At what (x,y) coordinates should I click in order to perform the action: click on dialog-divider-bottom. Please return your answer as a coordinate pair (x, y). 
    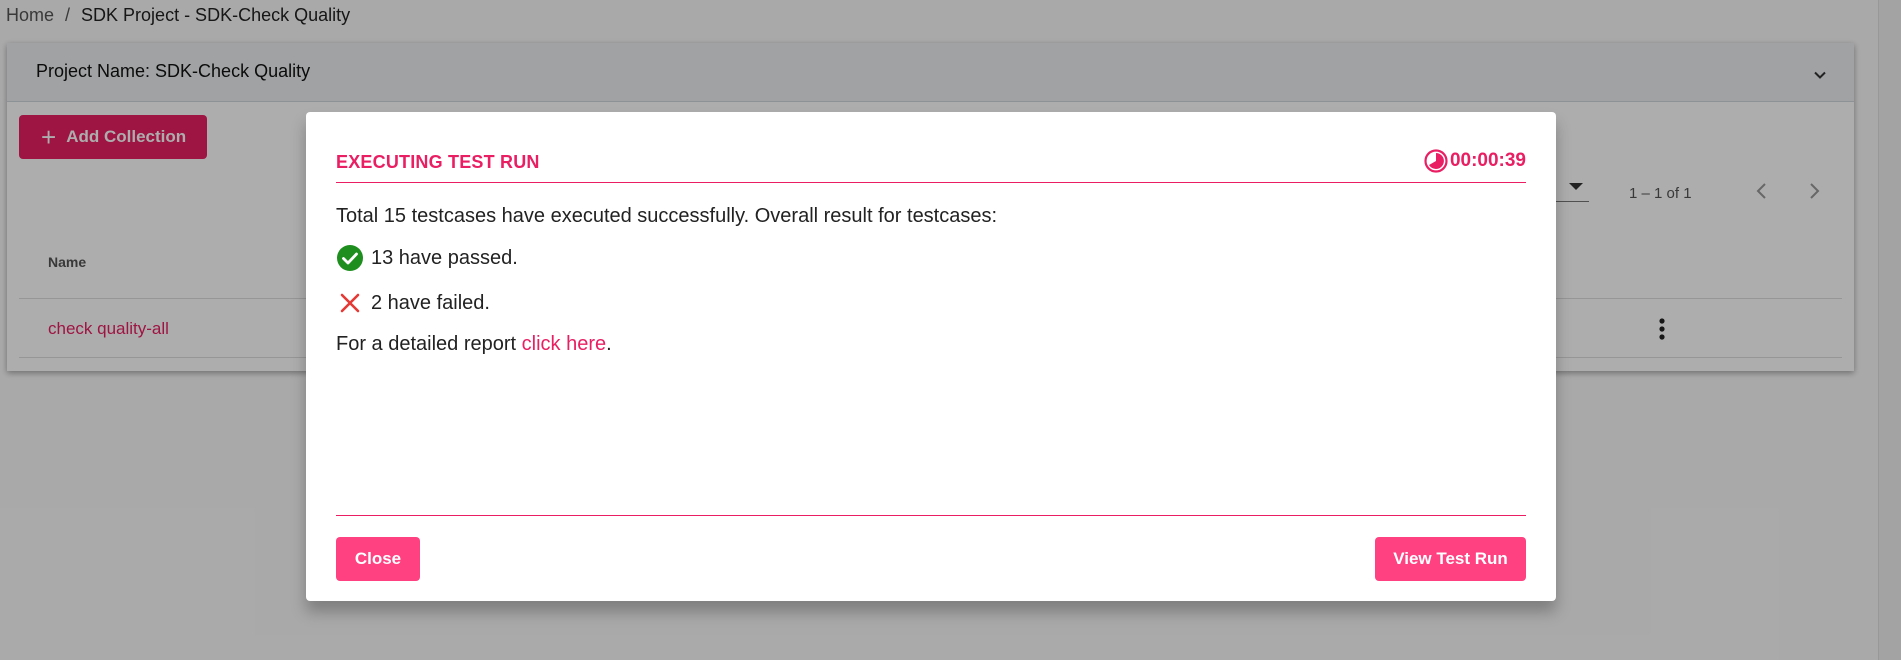
    Looking at the image, I should click on (931, 515).